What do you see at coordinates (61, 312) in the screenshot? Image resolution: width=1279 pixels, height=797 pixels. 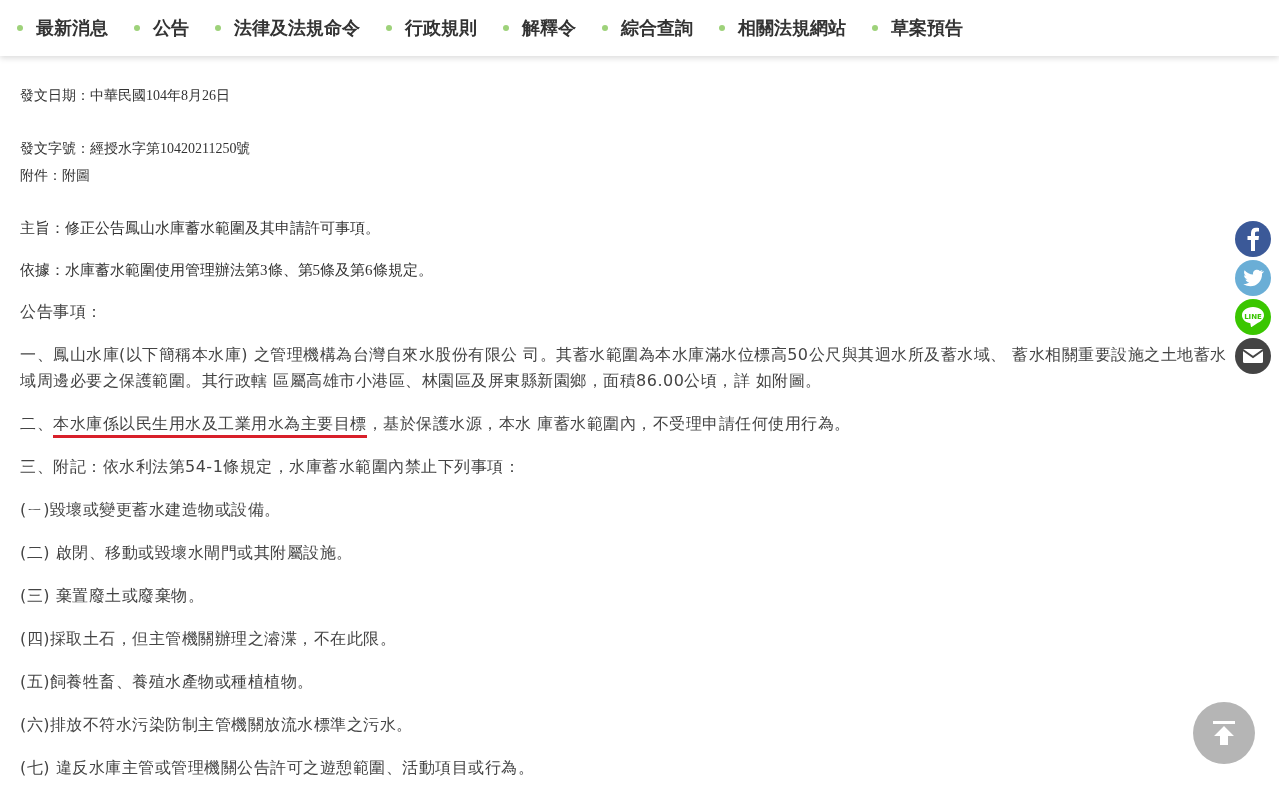 I see `announcement-paragraph: 公告事項：` at bounding box center [61, 312].